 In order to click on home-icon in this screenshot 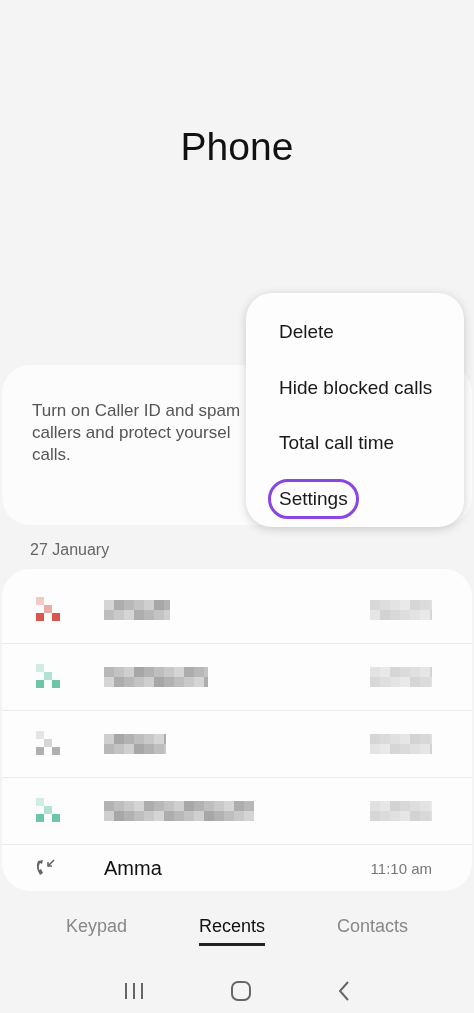, I will do `click(241, 991)`.